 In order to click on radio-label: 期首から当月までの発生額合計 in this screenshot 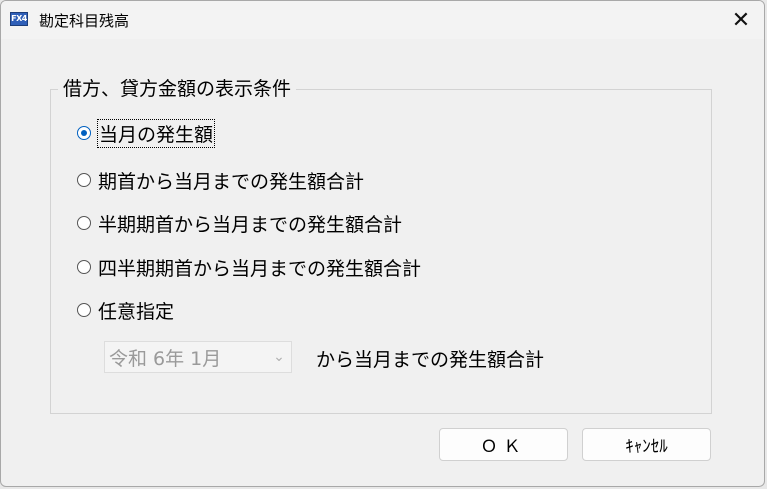, I will do `click(231, 181)`.